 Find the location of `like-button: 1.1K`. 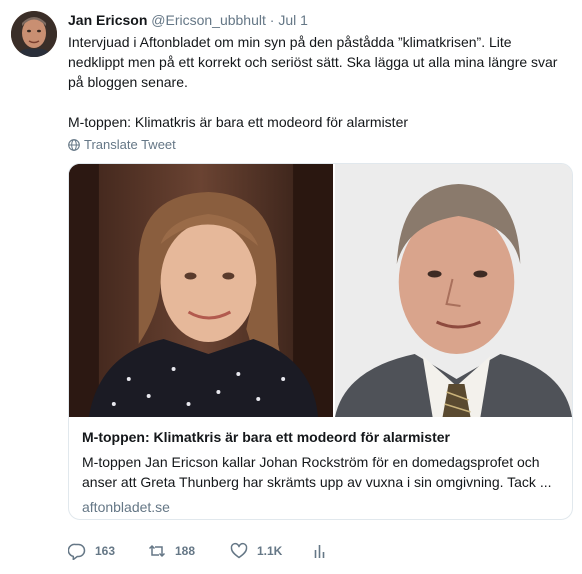

like-button: 1.1K is located at coordinates (271, 551).